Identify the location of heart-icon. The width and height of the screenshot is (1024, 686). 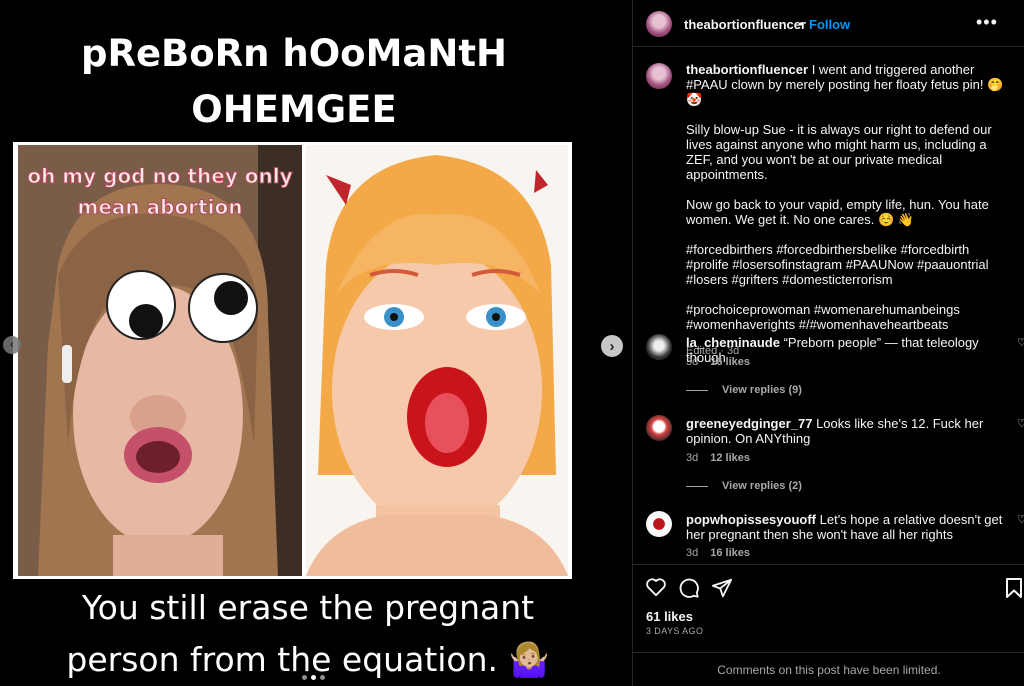
(656, 587).